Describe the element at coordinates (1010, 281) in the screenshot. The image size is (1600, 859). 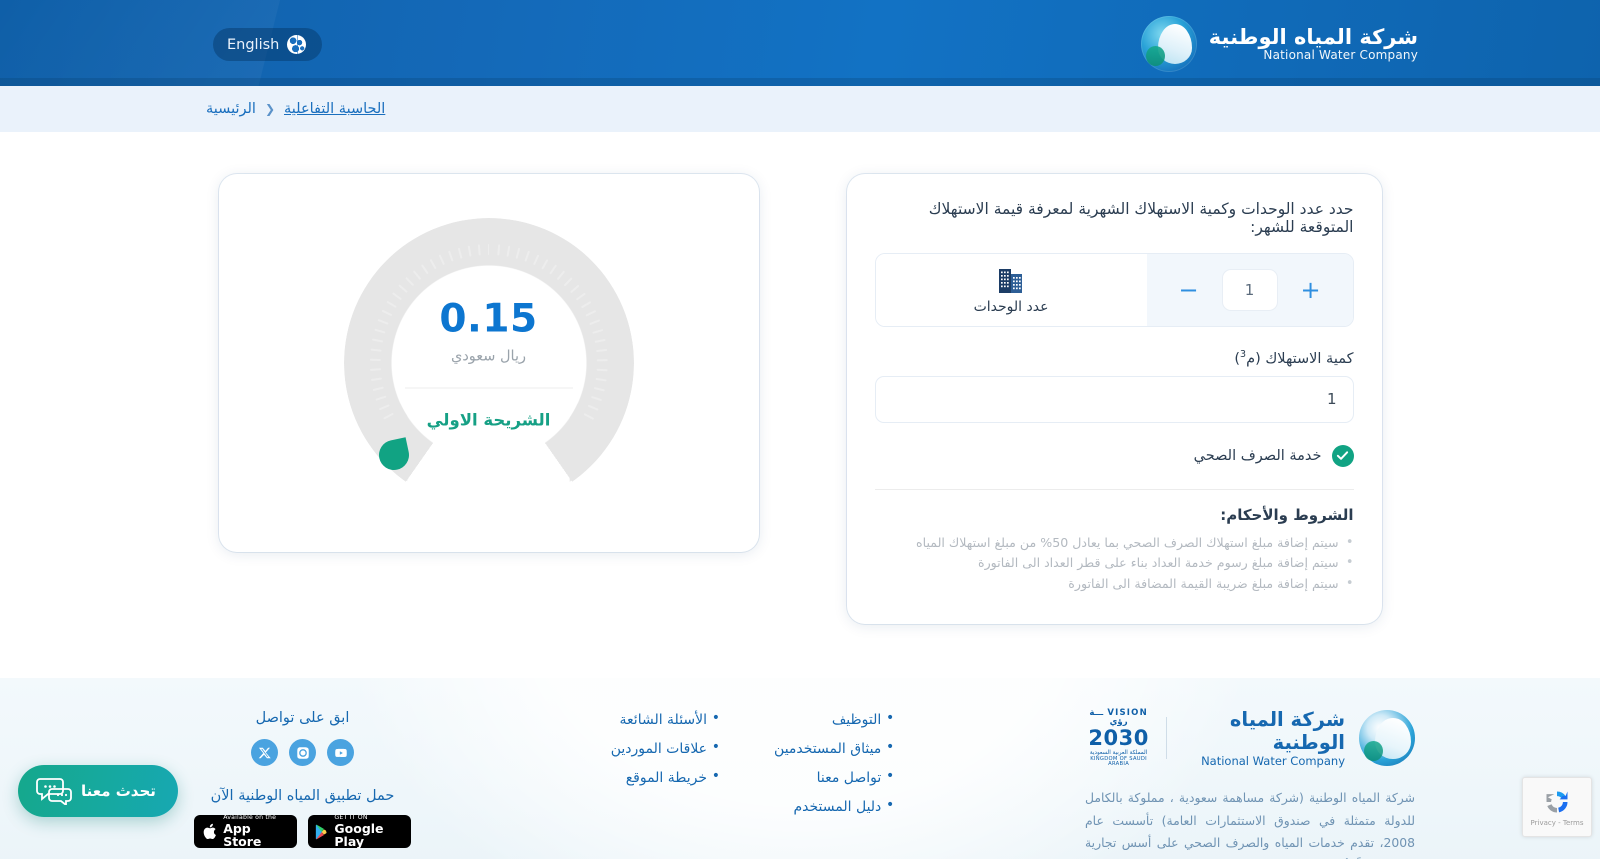
I see `building-icon` at that location.